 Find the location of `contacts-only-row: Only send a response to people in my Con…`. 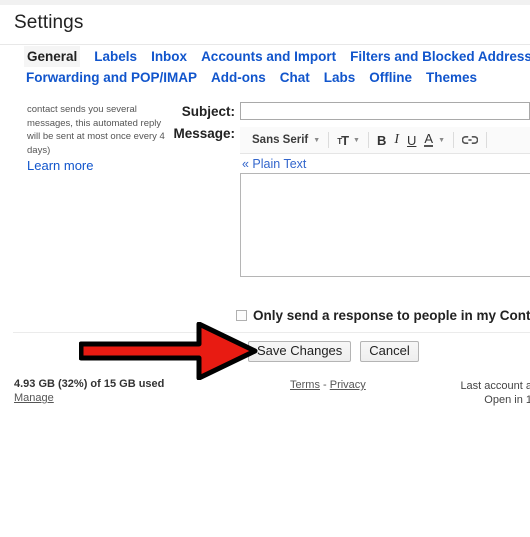

contacts-only-row: Only send a response to people in my Con… is located at coordinates (383, 315).